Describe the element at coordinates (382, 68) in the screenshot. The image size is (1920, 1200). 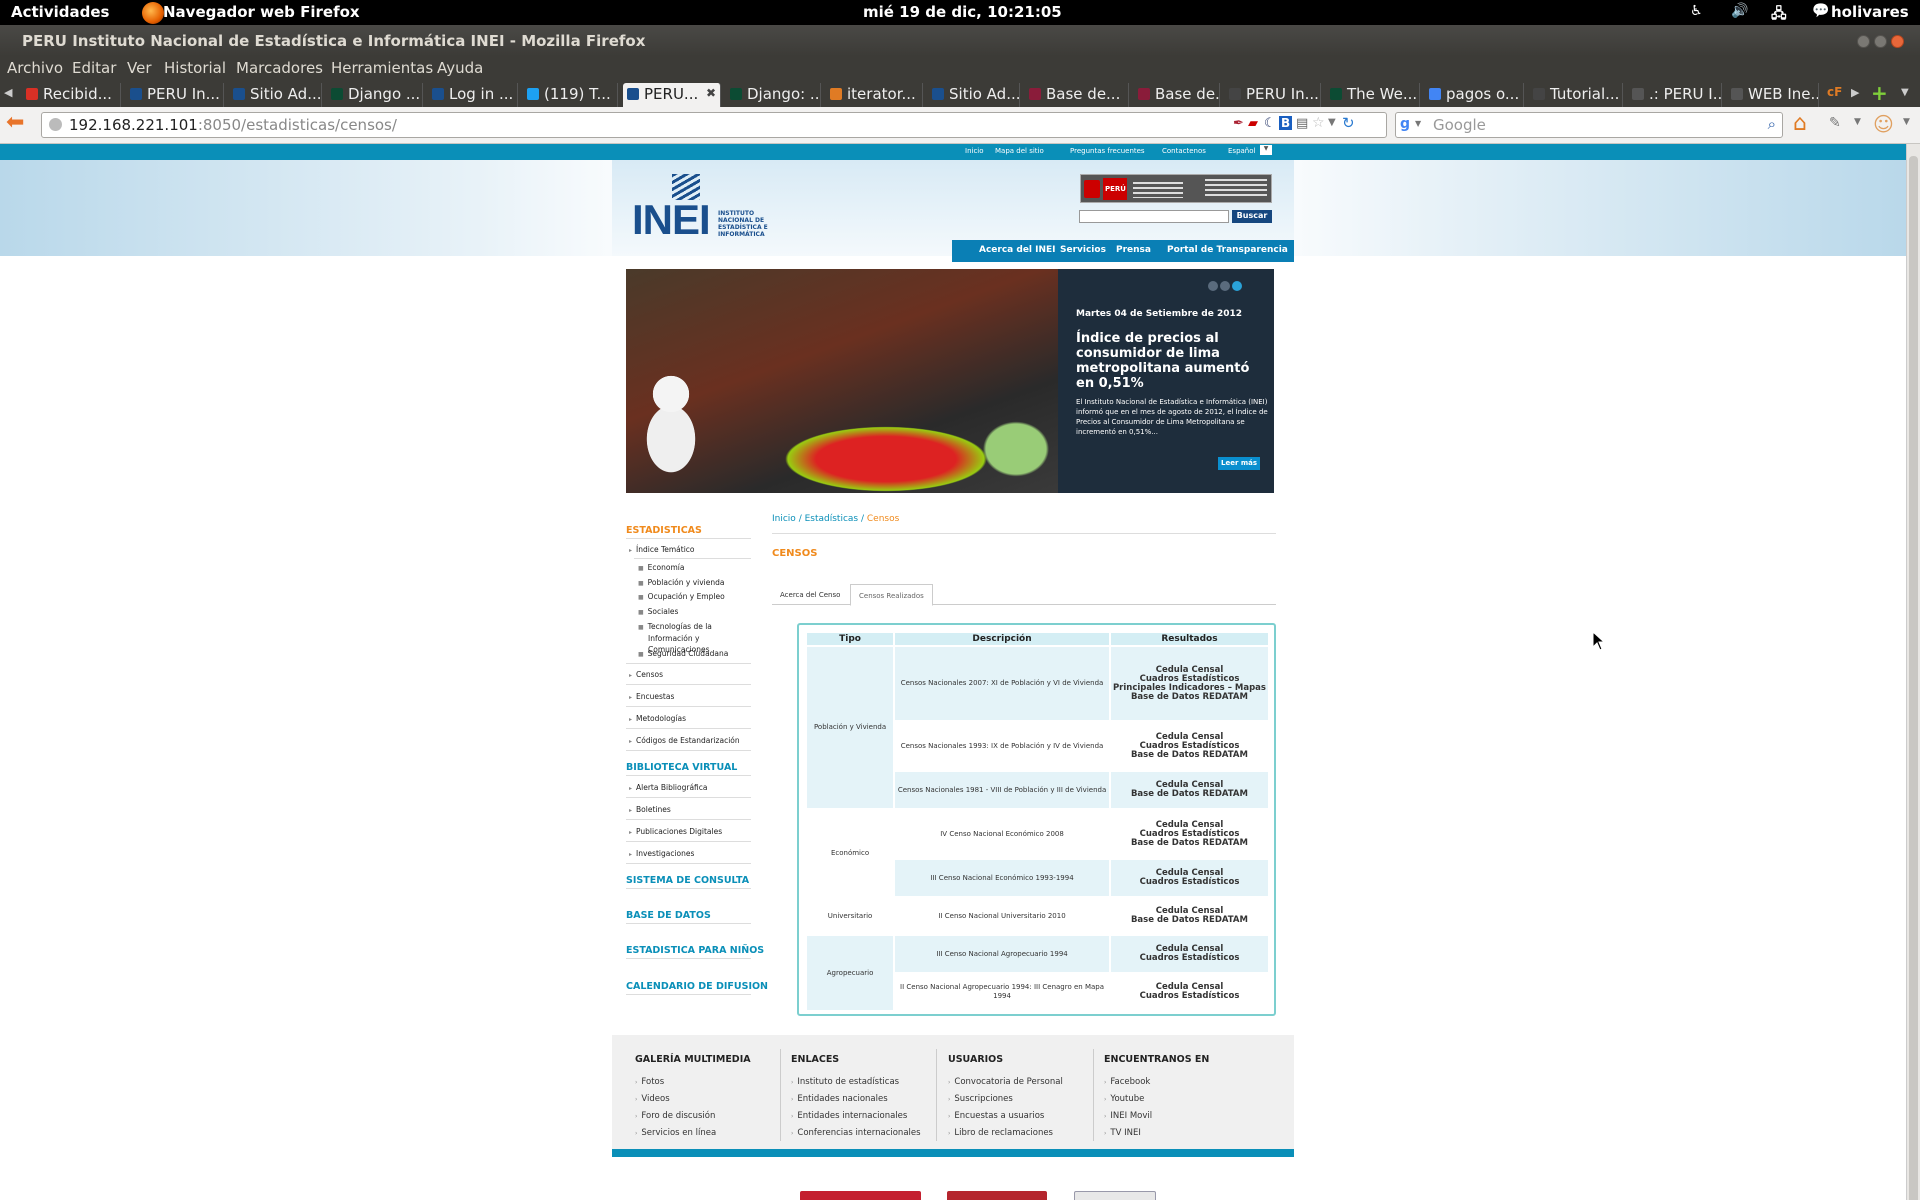
I see `menu-herramientas: Herramientas` at that location.